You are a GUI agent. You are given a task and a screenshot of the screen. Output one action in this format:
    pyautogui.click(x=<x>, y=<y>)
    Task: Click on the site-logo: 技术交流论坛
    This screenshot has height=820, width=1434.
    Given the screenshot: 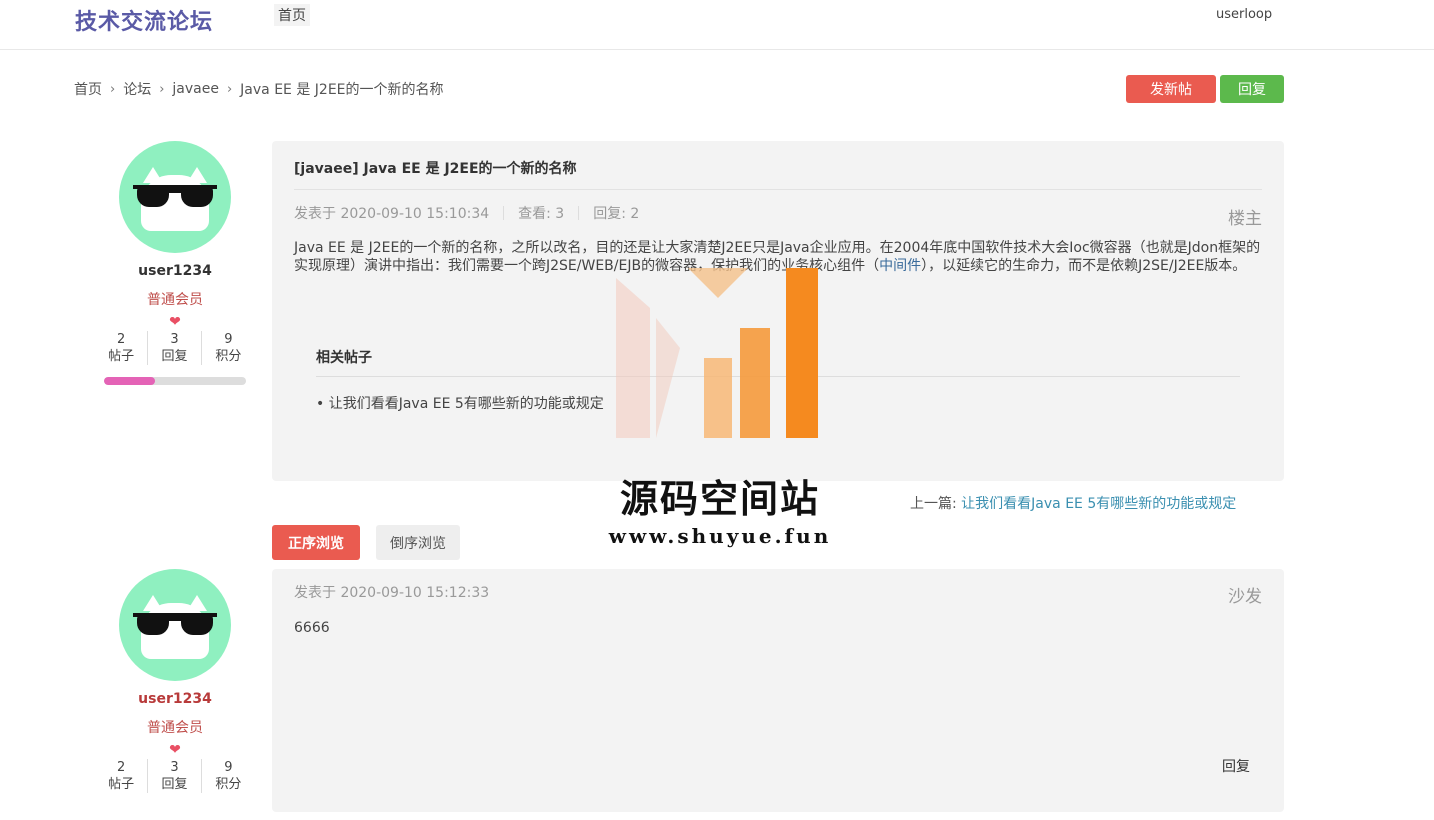 What is the action you would take?
    pyautogui.click(x=144, y=20)
    